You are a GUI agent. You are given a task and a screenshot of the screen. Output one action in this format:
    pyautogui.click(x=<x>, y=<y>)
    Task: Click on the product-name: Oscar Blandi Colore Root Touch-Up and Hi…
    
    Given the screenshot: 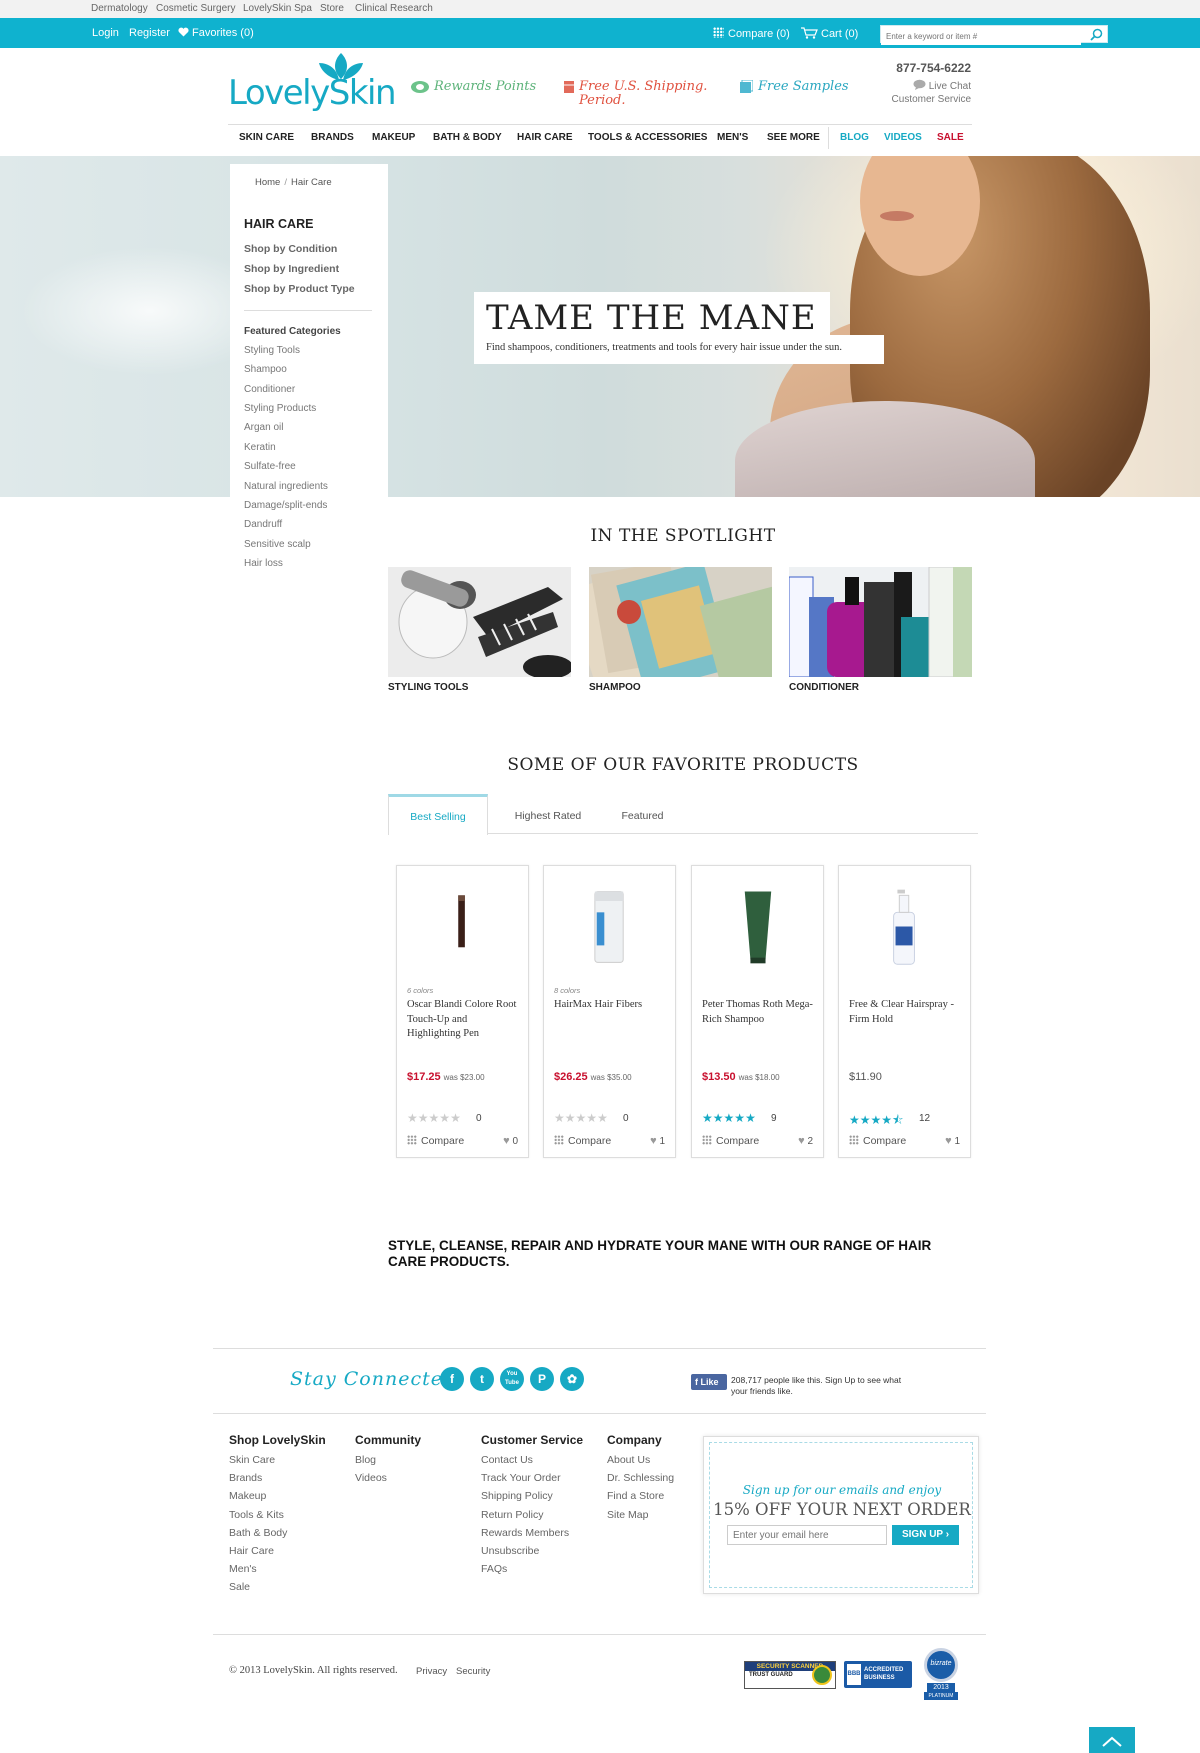 What is the action you would take?
    pyautogui.click(x=464, y=1020)
    